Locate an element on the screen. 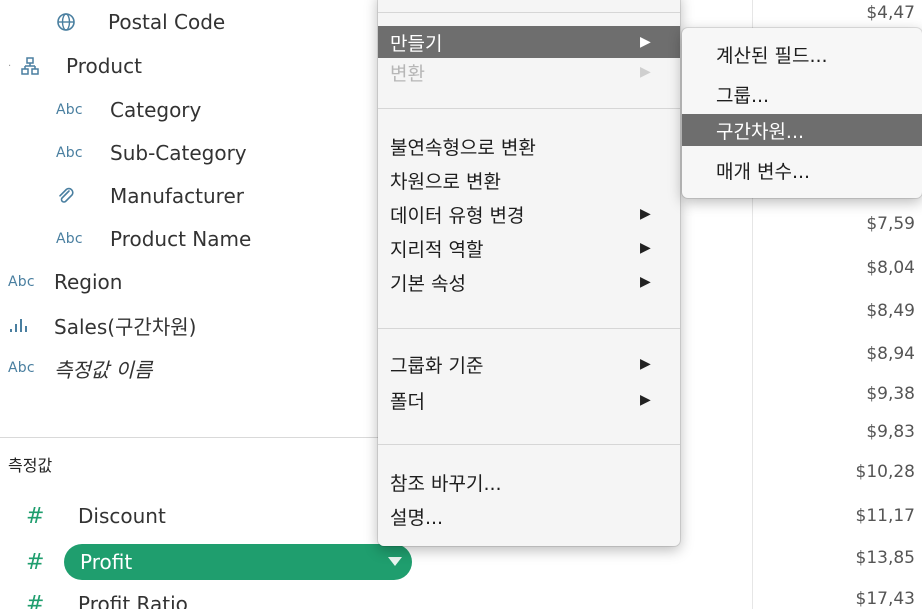  menu-item-folder: 폴더 ▶ is located at coordinates (529, 400).